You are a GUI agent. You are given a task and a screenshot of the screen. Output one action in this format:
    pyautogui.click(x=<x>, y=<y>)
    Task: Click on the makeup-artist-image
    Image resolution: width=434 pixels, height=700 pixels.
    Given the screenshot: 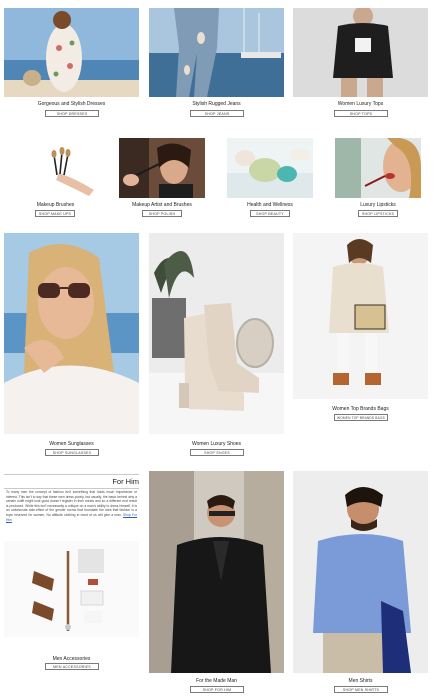 What is the action you would take?
    pyautogui.click(x=162, y=168)
    